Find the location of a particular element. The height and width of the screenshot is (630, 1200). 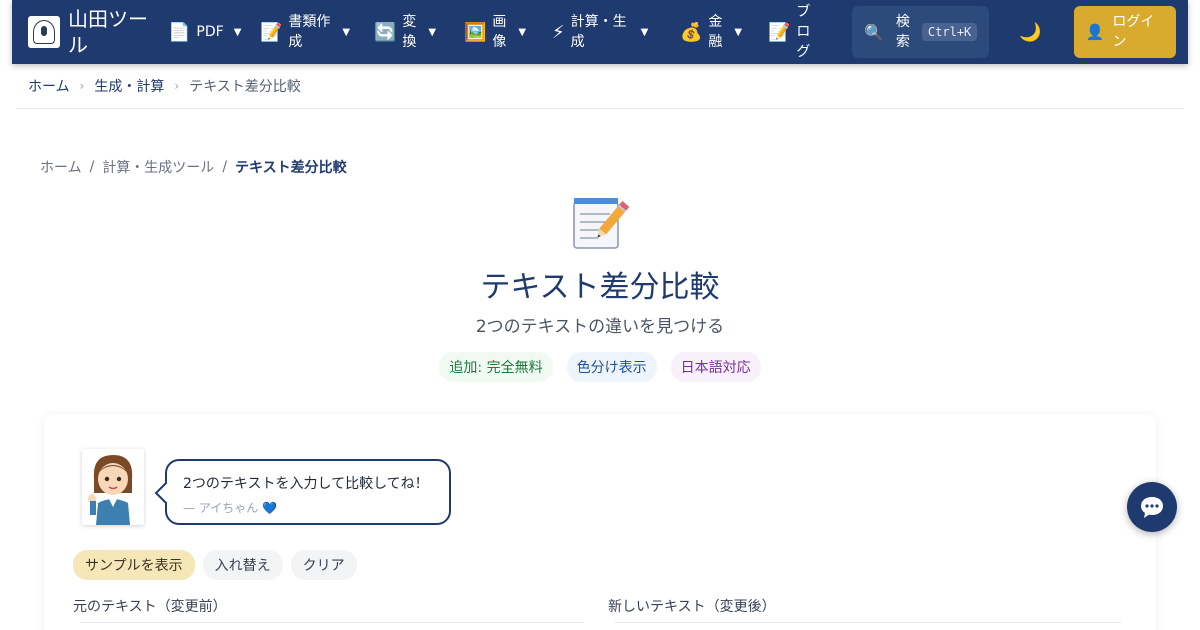

page-breadcrumb-current: テキスト差分比較 is located at coordinates (291, 168).